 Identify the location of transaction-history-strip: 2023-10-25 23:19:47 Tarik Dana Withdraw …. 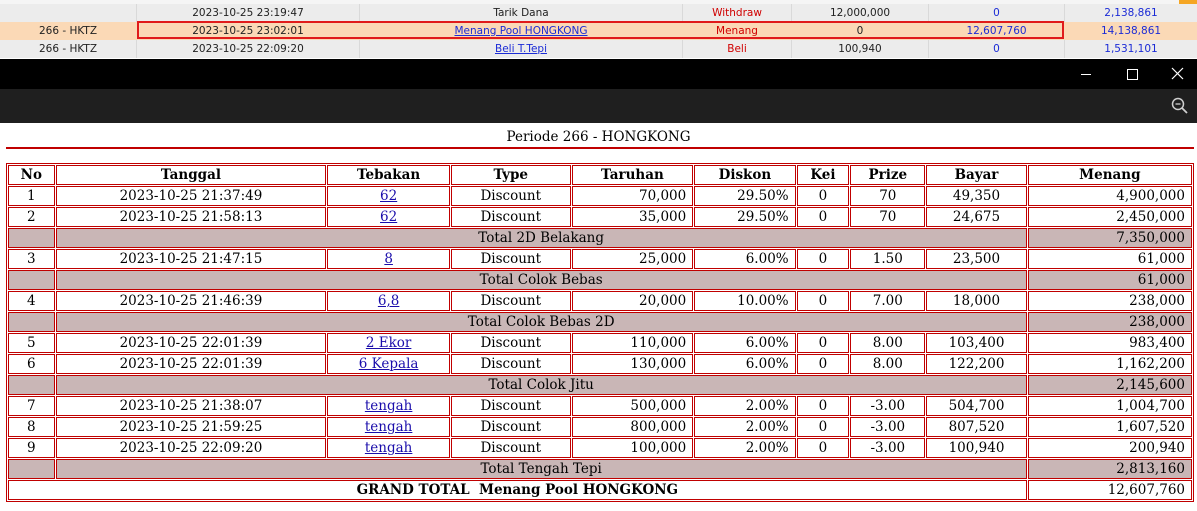
(598, 29).